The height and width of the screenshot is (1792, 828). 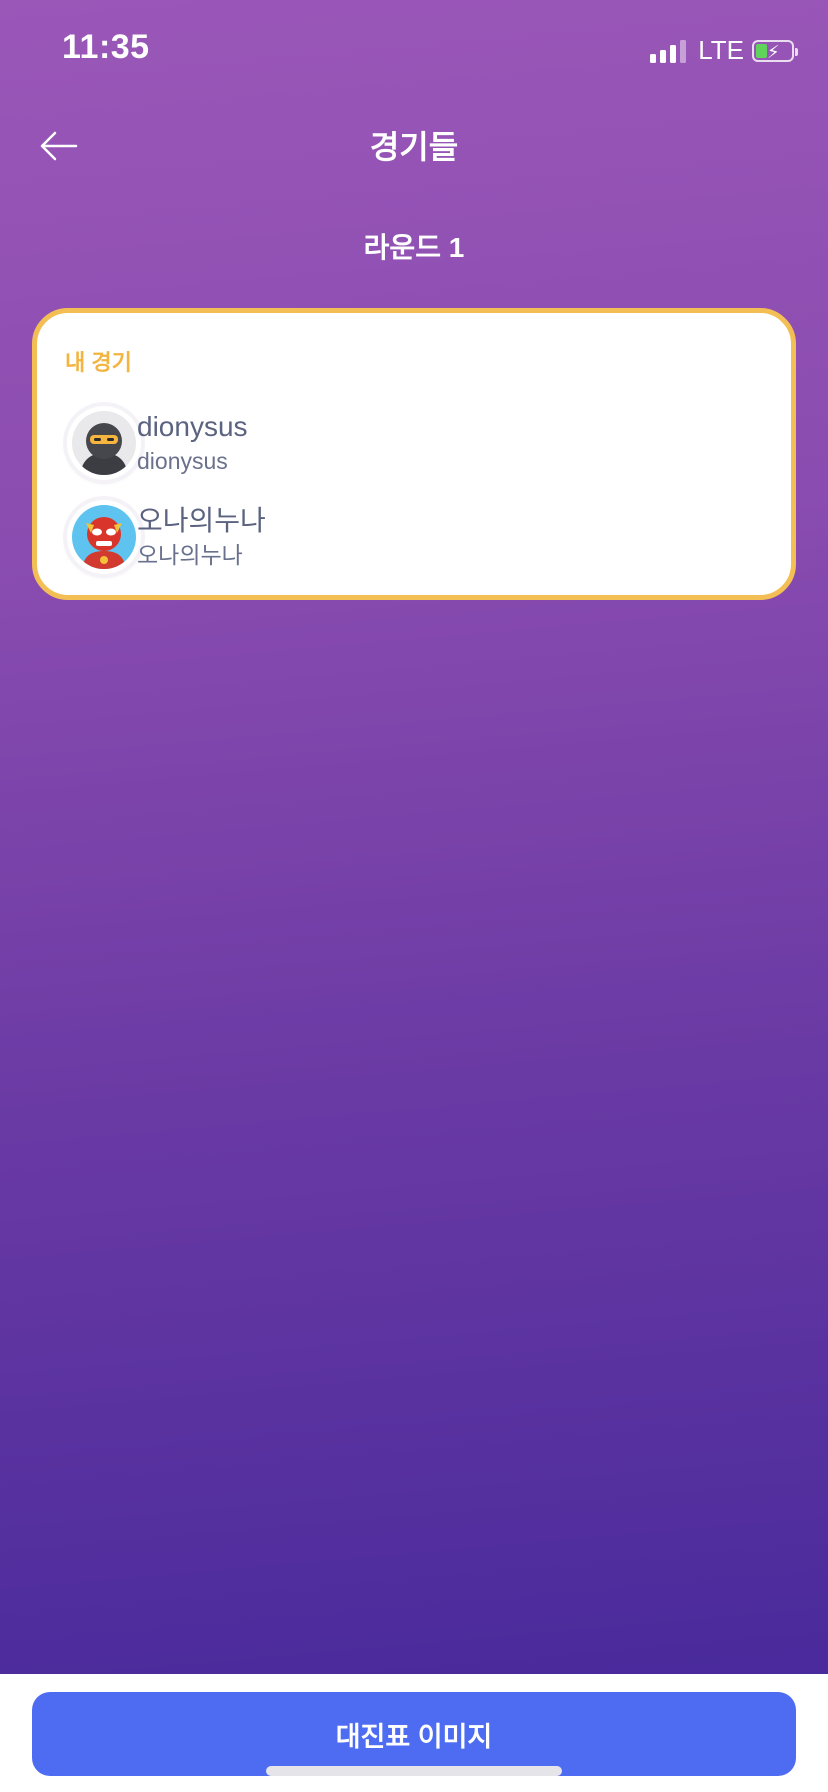 What do you see at coordinates (192, 426) in the screenshot?
I see `player-name: dionysus` at bounding box center [192, 426].